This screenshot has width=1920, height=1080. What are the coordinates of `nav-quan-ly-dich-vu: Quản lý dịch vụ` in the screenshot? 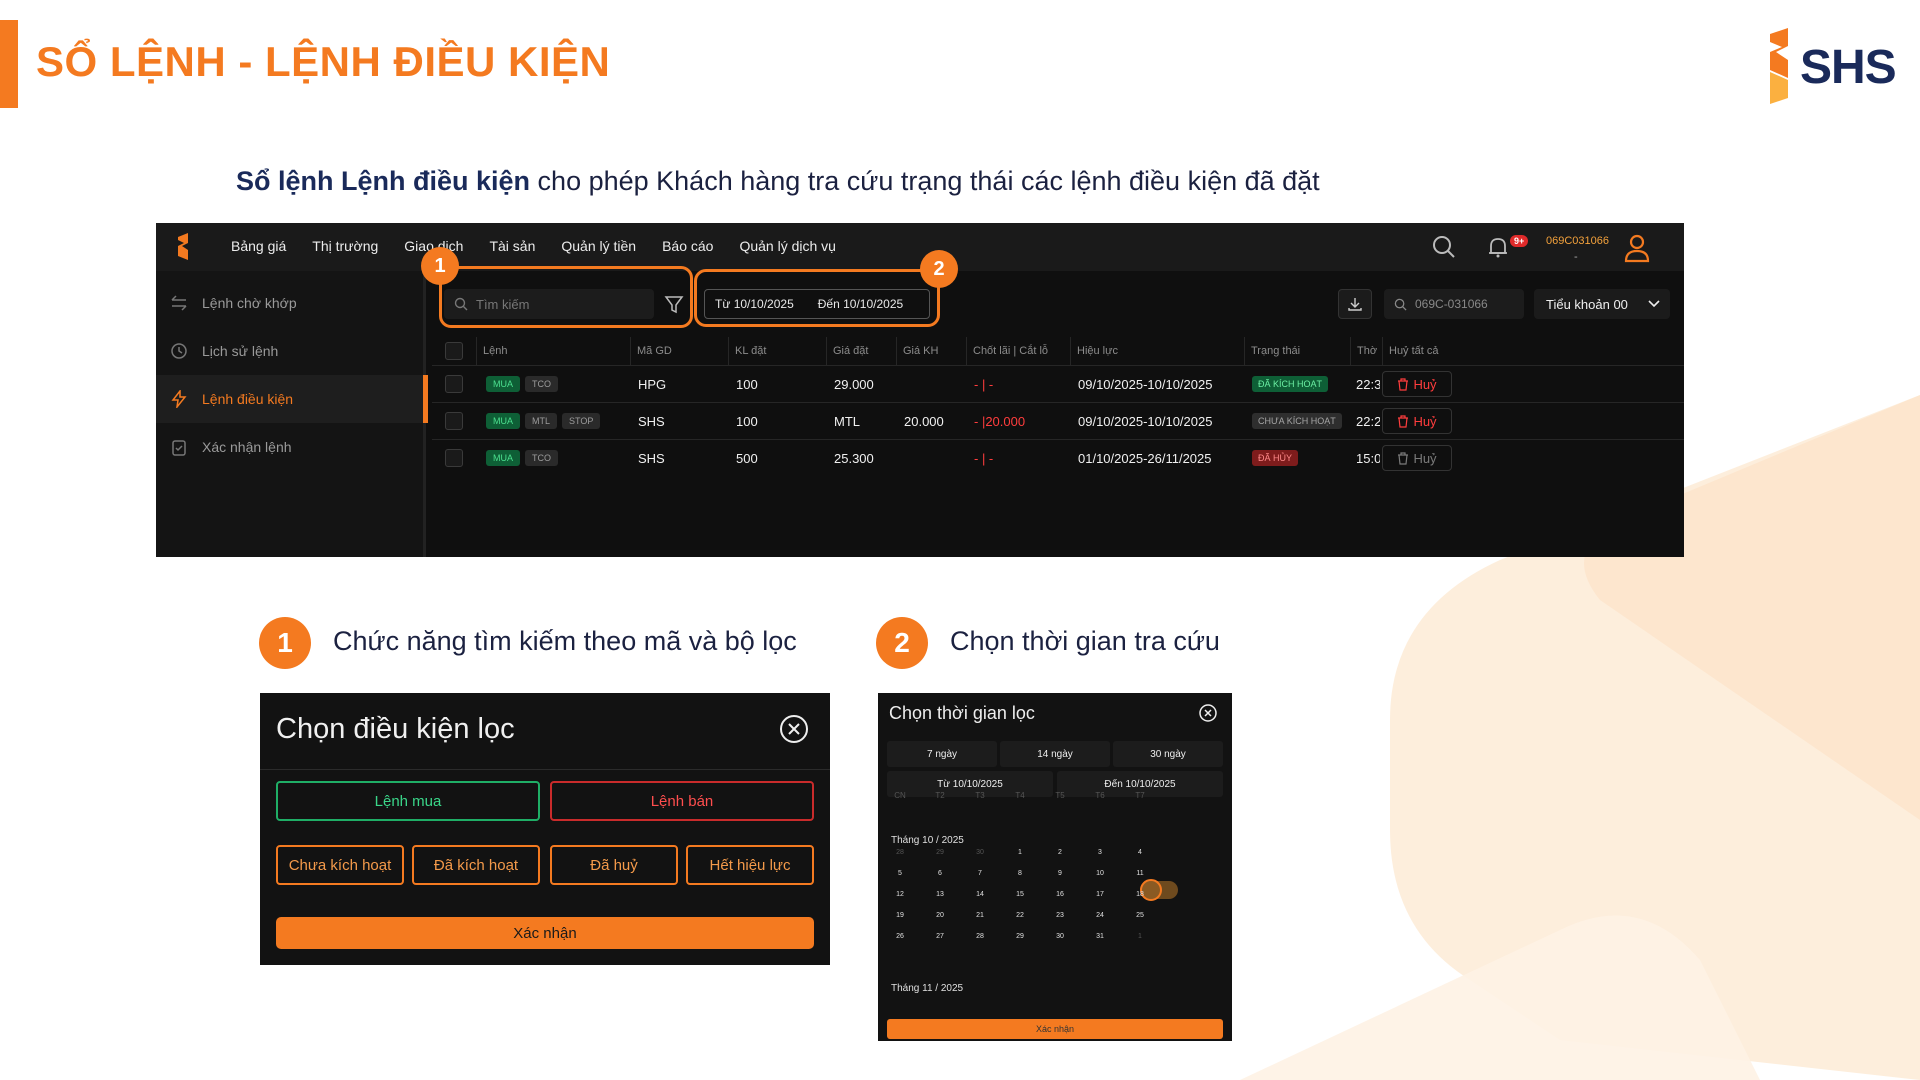 It's located at (787, 246).